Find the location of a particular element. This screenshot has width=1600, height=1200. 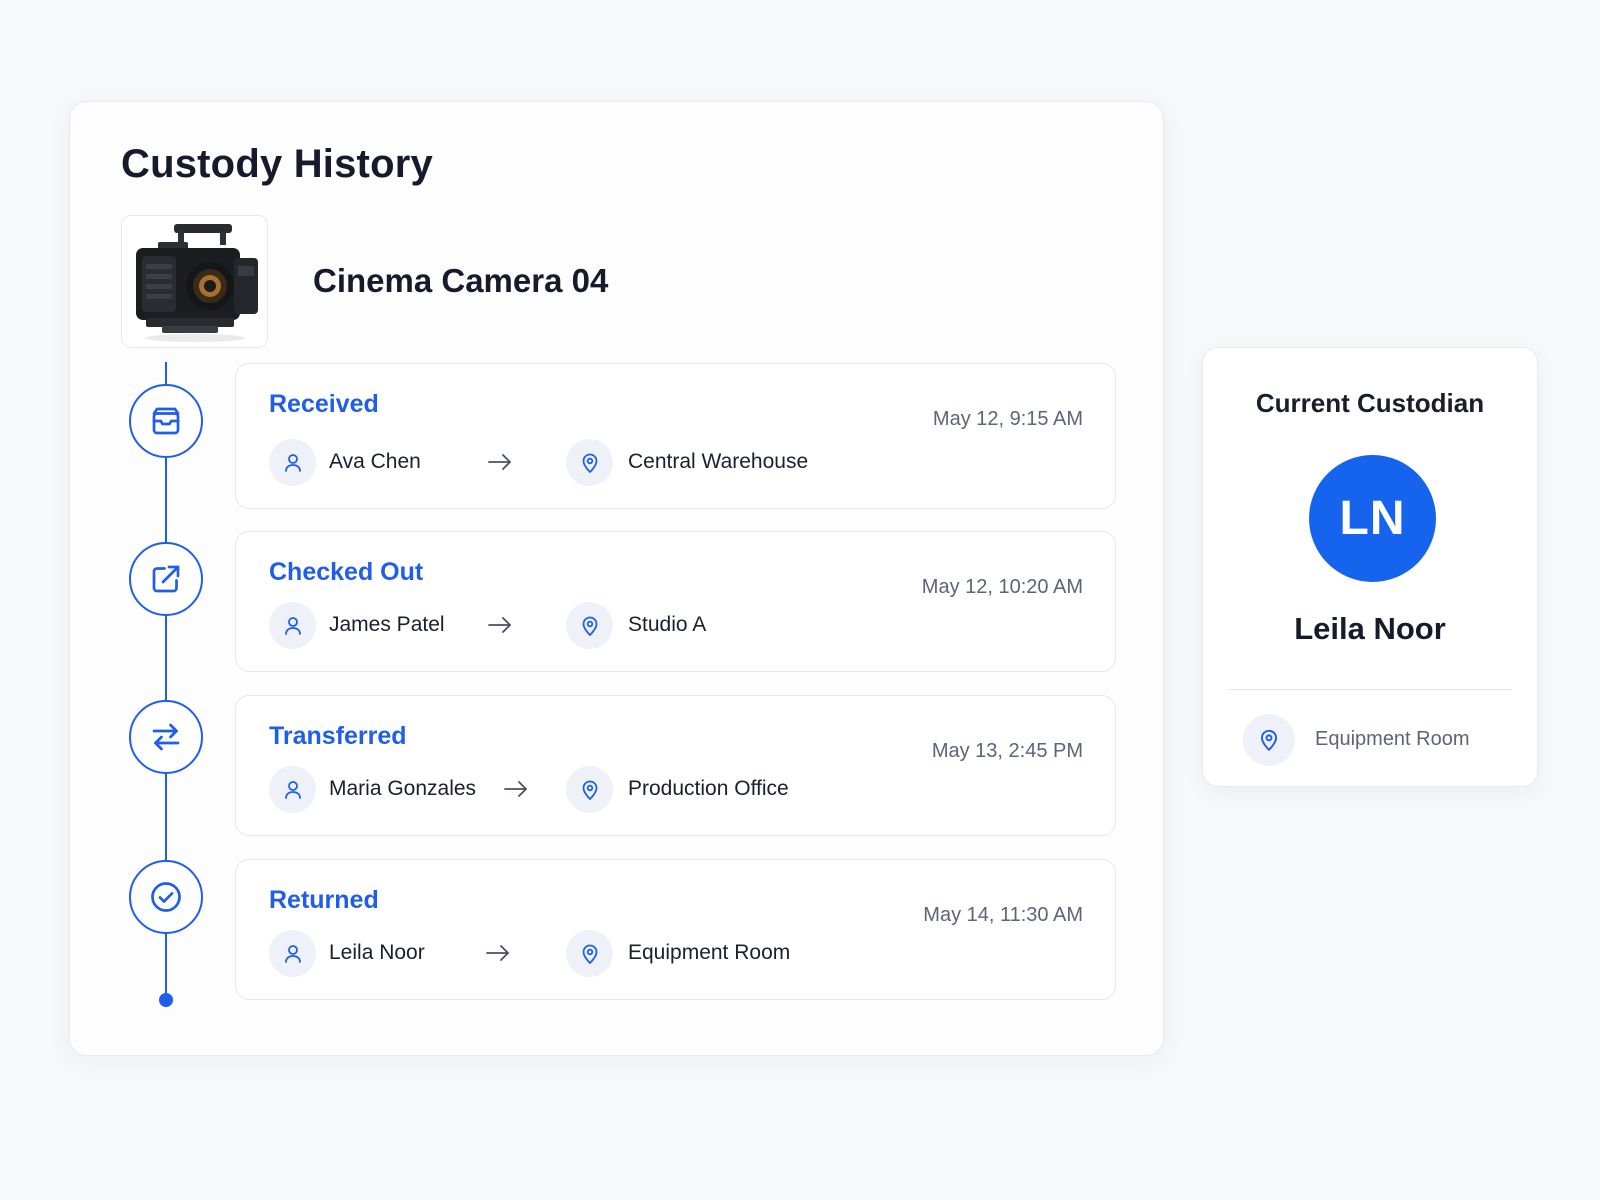

external-link-icon is located at coordinates (166, 579).